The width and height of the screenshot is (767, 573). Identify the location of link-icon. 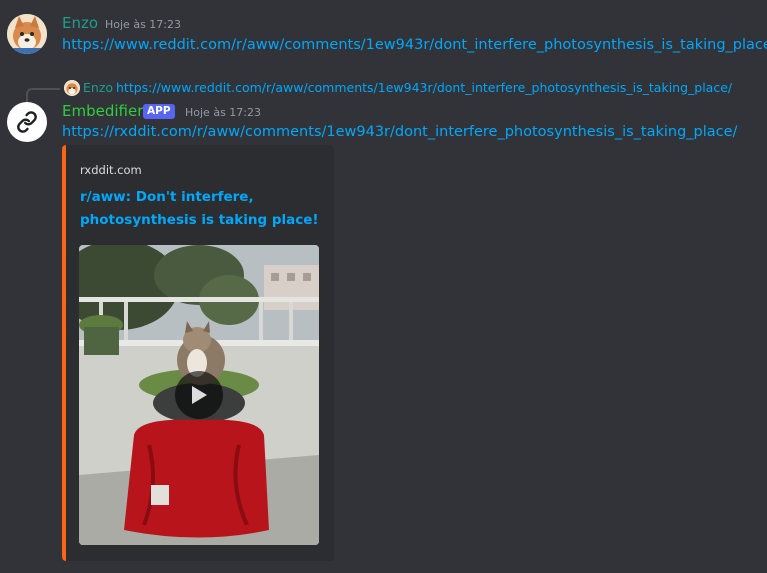
(27, 122).